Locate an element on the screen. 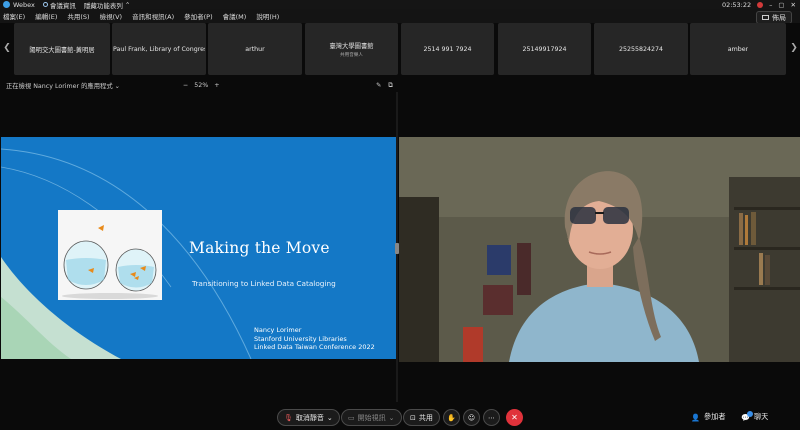 The height and width of the screenshot is (430, 800). maximize-icon: ▢ is located at coordinates (781, 5).